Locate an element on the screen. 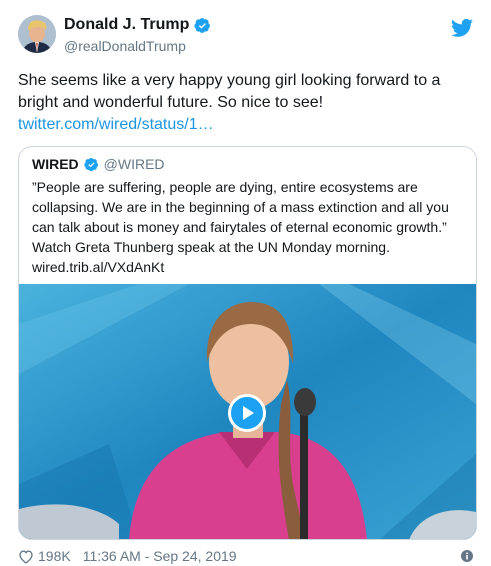 The height and width of the screenshot is (566, 491). twitter-bird-icon is located at coordinates (462, 28).